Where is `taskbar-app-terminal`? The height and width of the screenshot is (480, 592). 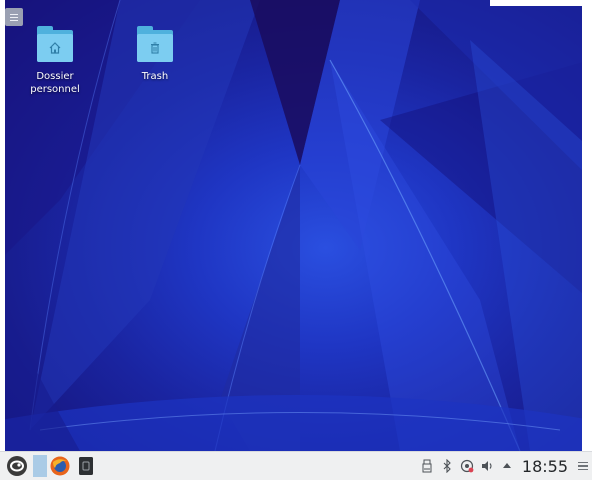
taskbar-app-terminal is located at coordinates (86, 466).